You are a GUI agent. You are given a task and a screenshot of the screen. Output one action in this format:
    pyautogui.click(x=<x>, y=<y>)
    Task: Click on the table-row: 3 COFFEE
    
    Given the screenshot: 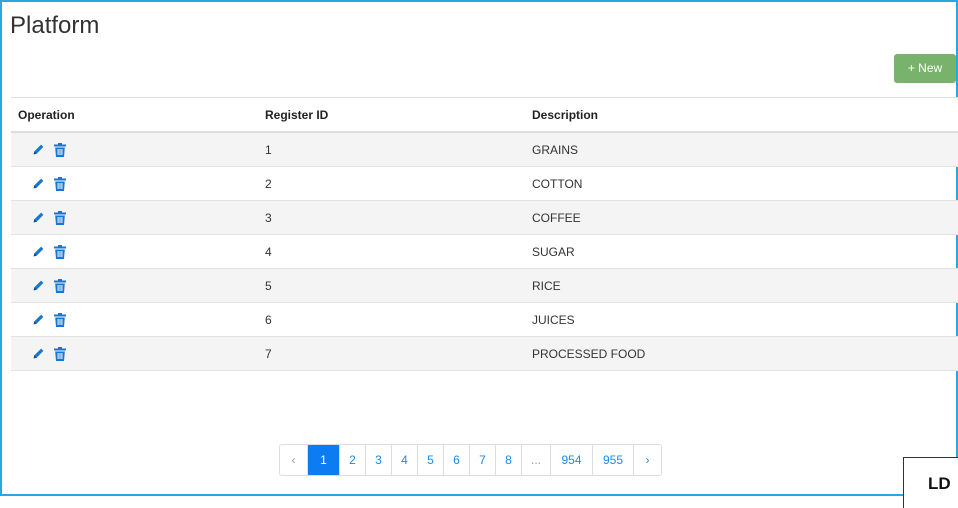 What is the action you would take?
    pyautogui.click(x=484, y=217)
    